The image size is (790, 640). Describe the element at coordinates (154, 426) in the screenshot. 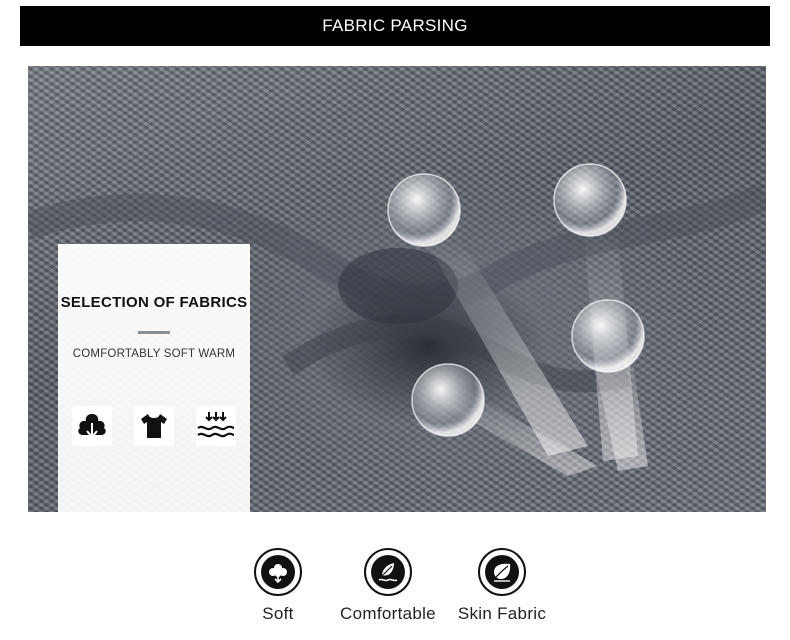

I see `tshirt-icon` at that location.